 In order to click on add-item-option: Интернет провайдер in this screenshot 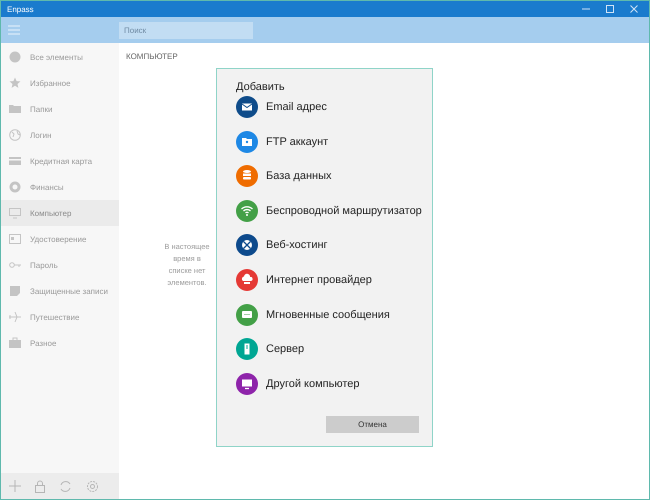, I will do `click(334, 279)`.